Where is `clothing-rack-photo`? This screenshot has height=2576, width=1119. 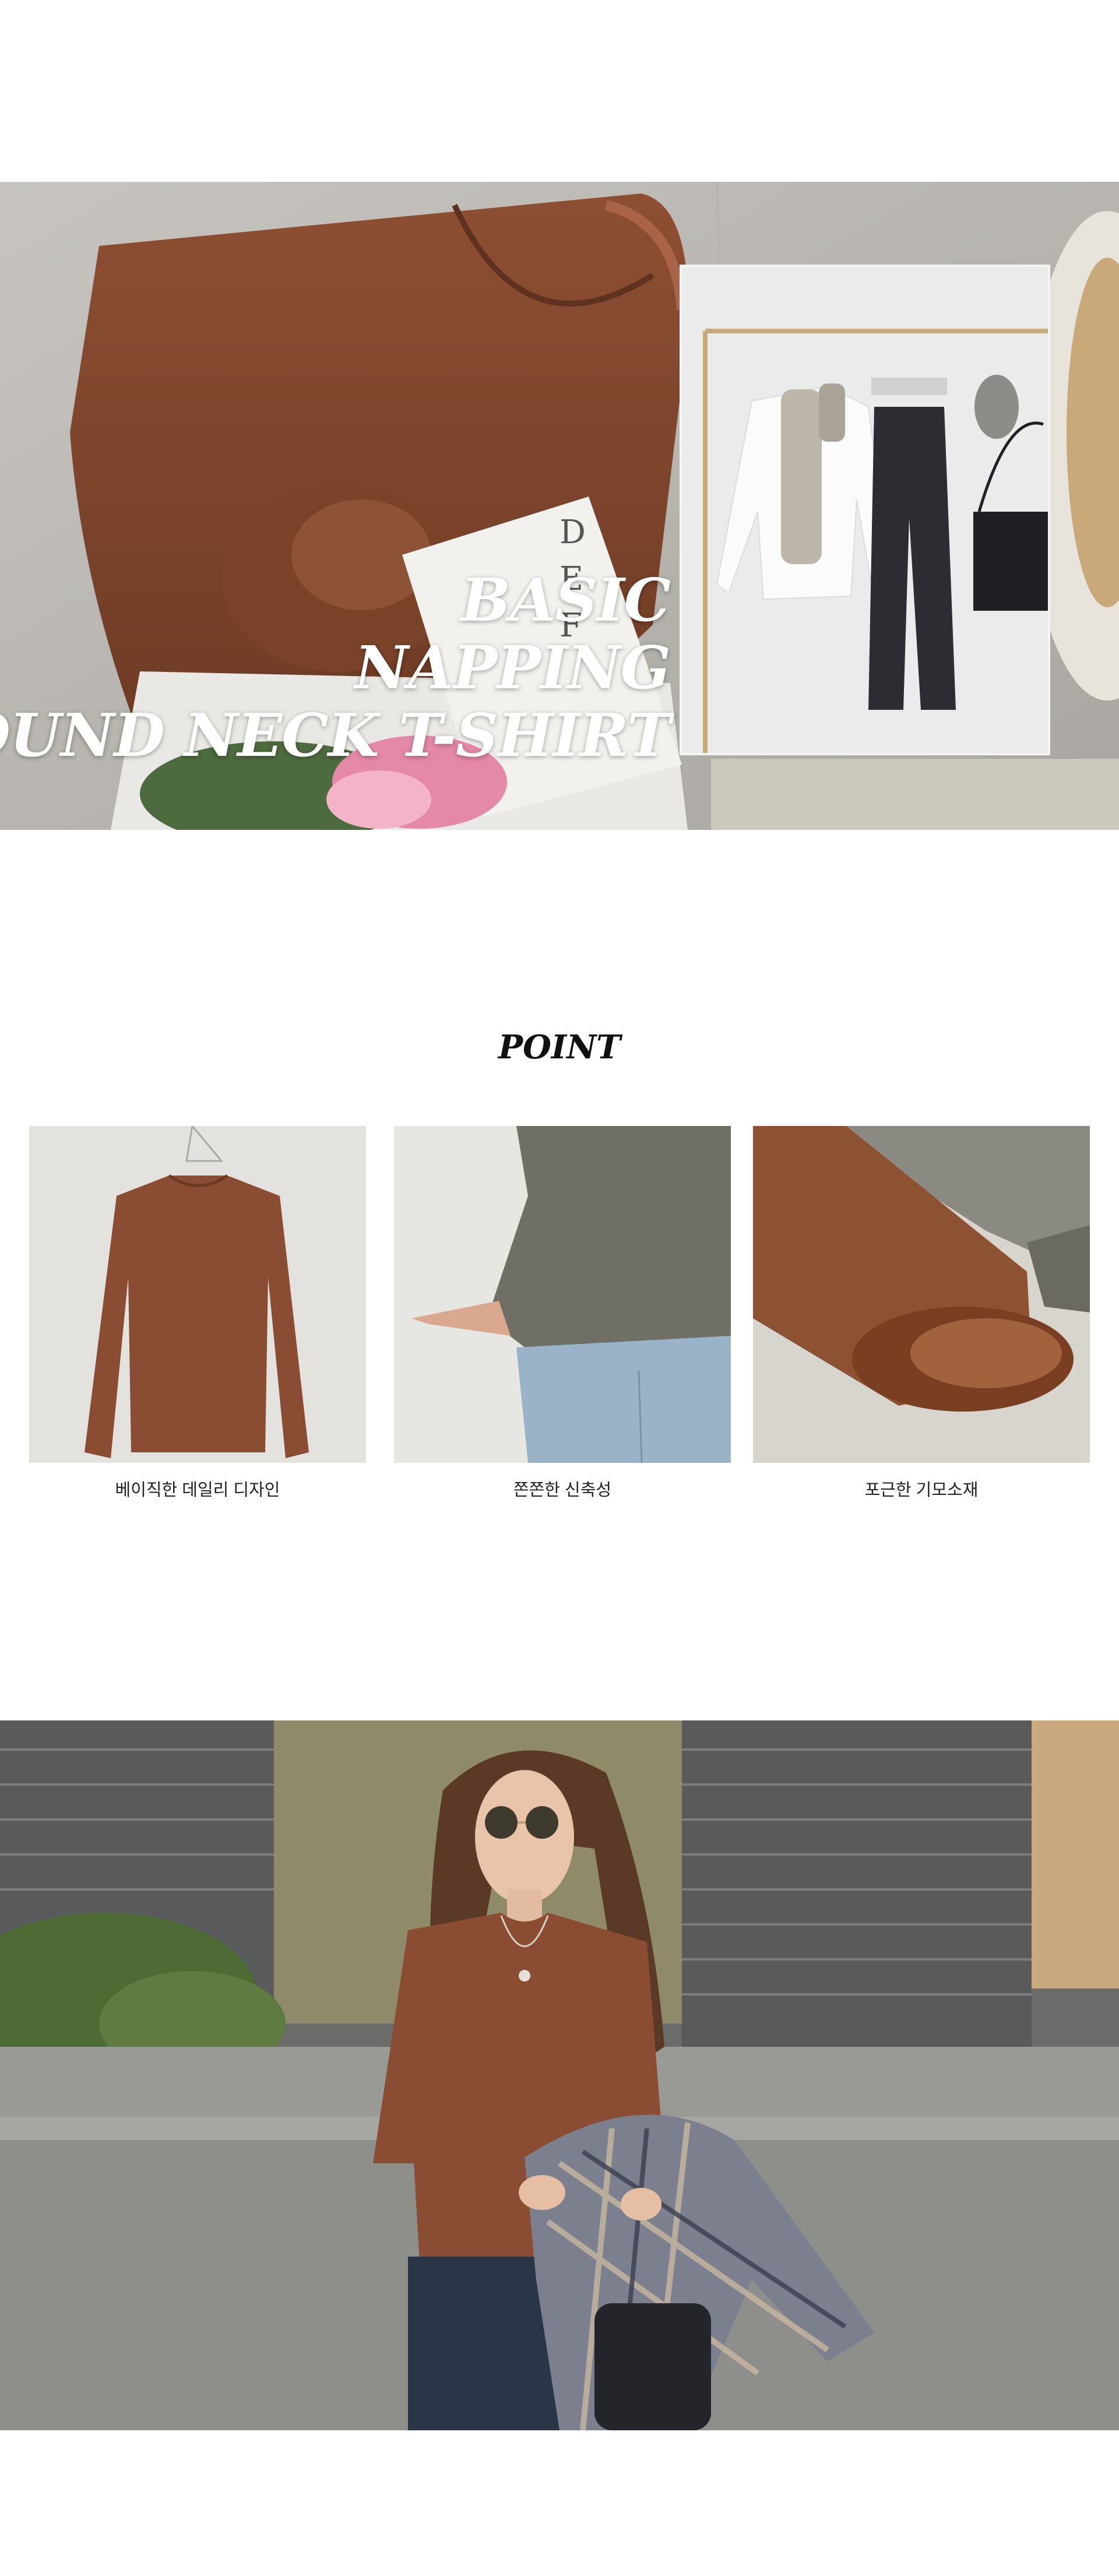 clothing-rack-photo is located at coordinates (865, 510).